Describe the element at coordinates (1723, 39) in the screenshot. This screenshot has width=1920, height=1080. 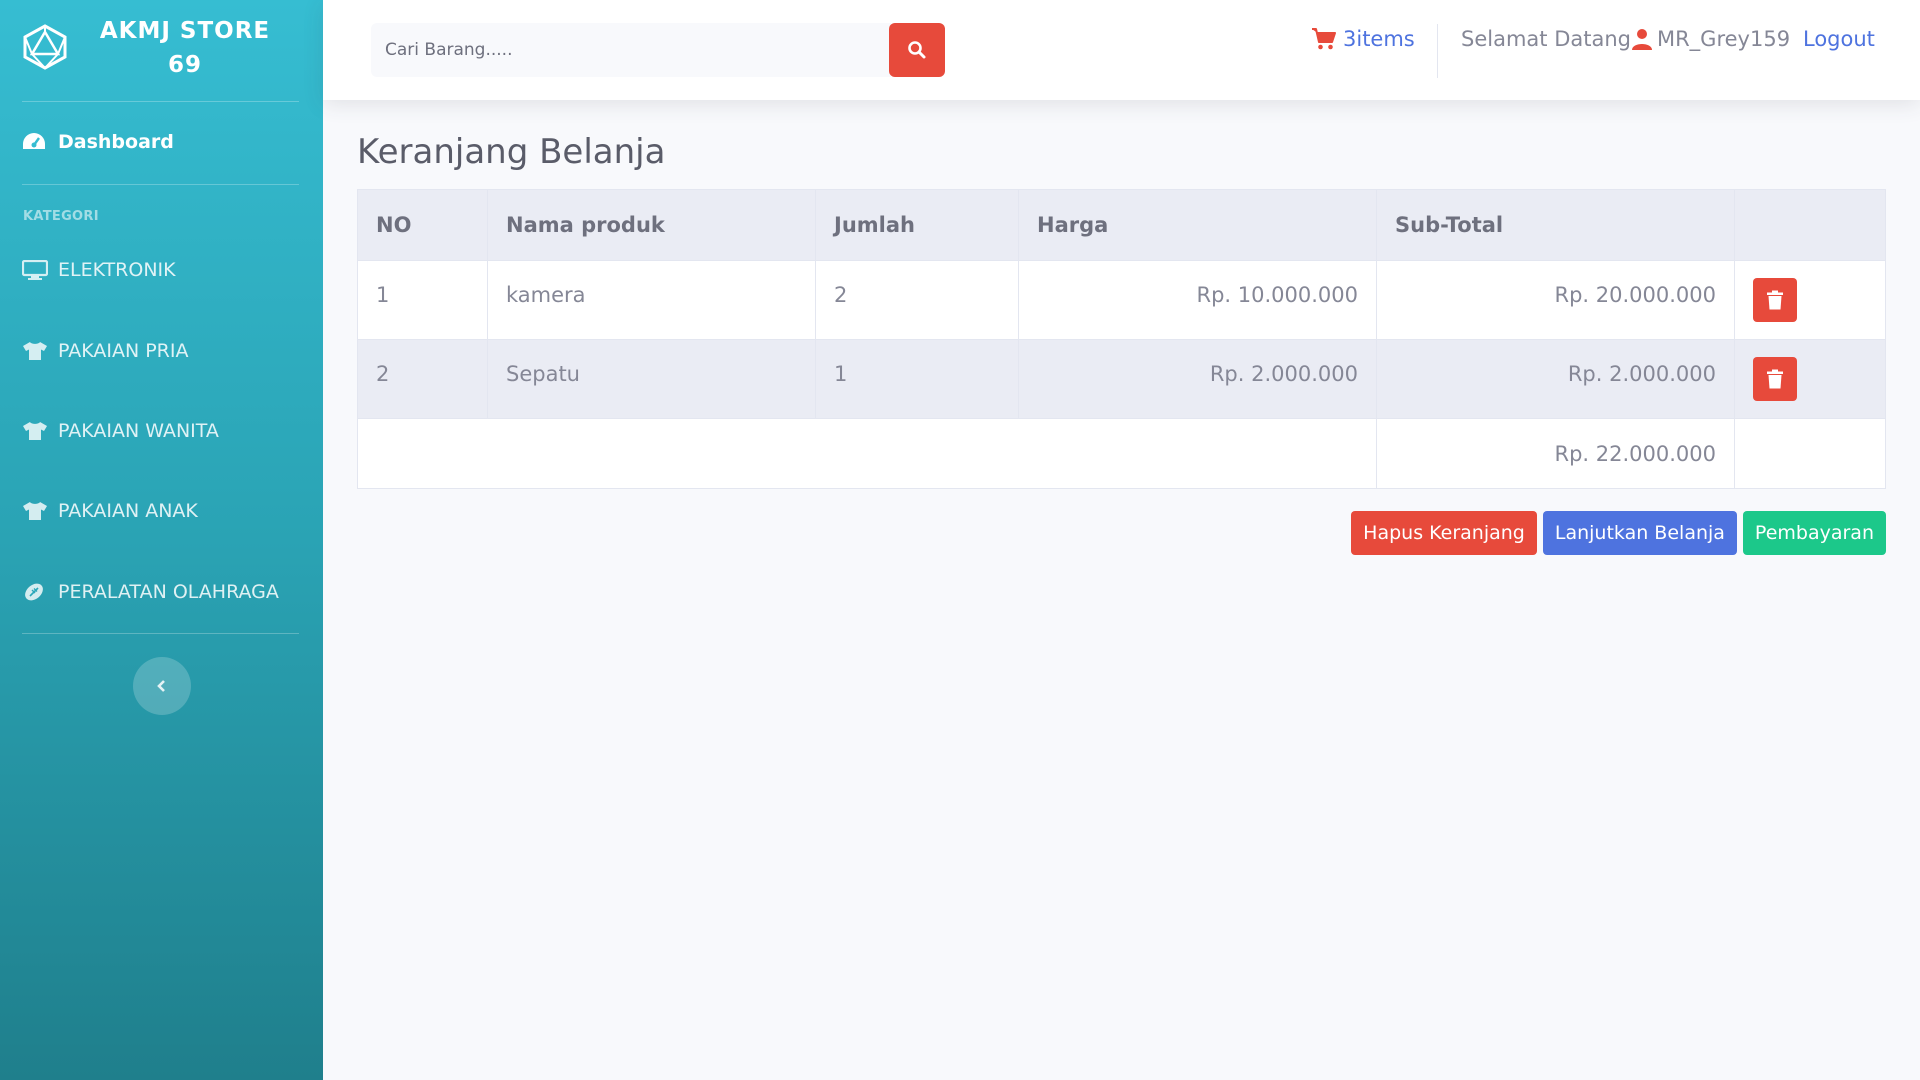
I see `username: MR_Grey159` at that location.